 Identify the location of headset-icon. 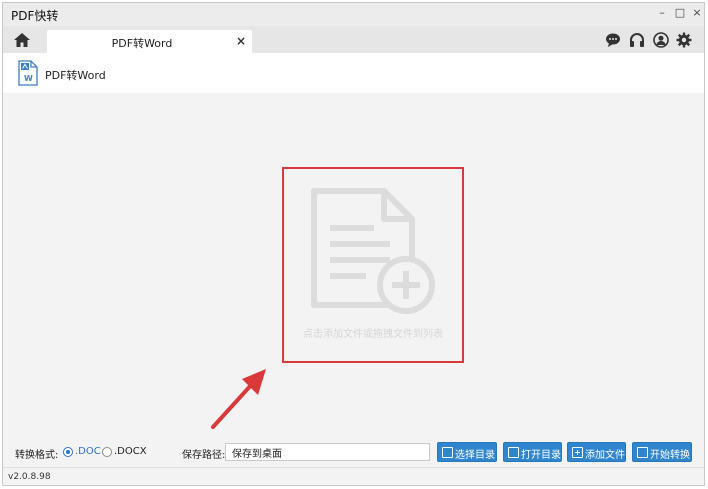
(637, 40).